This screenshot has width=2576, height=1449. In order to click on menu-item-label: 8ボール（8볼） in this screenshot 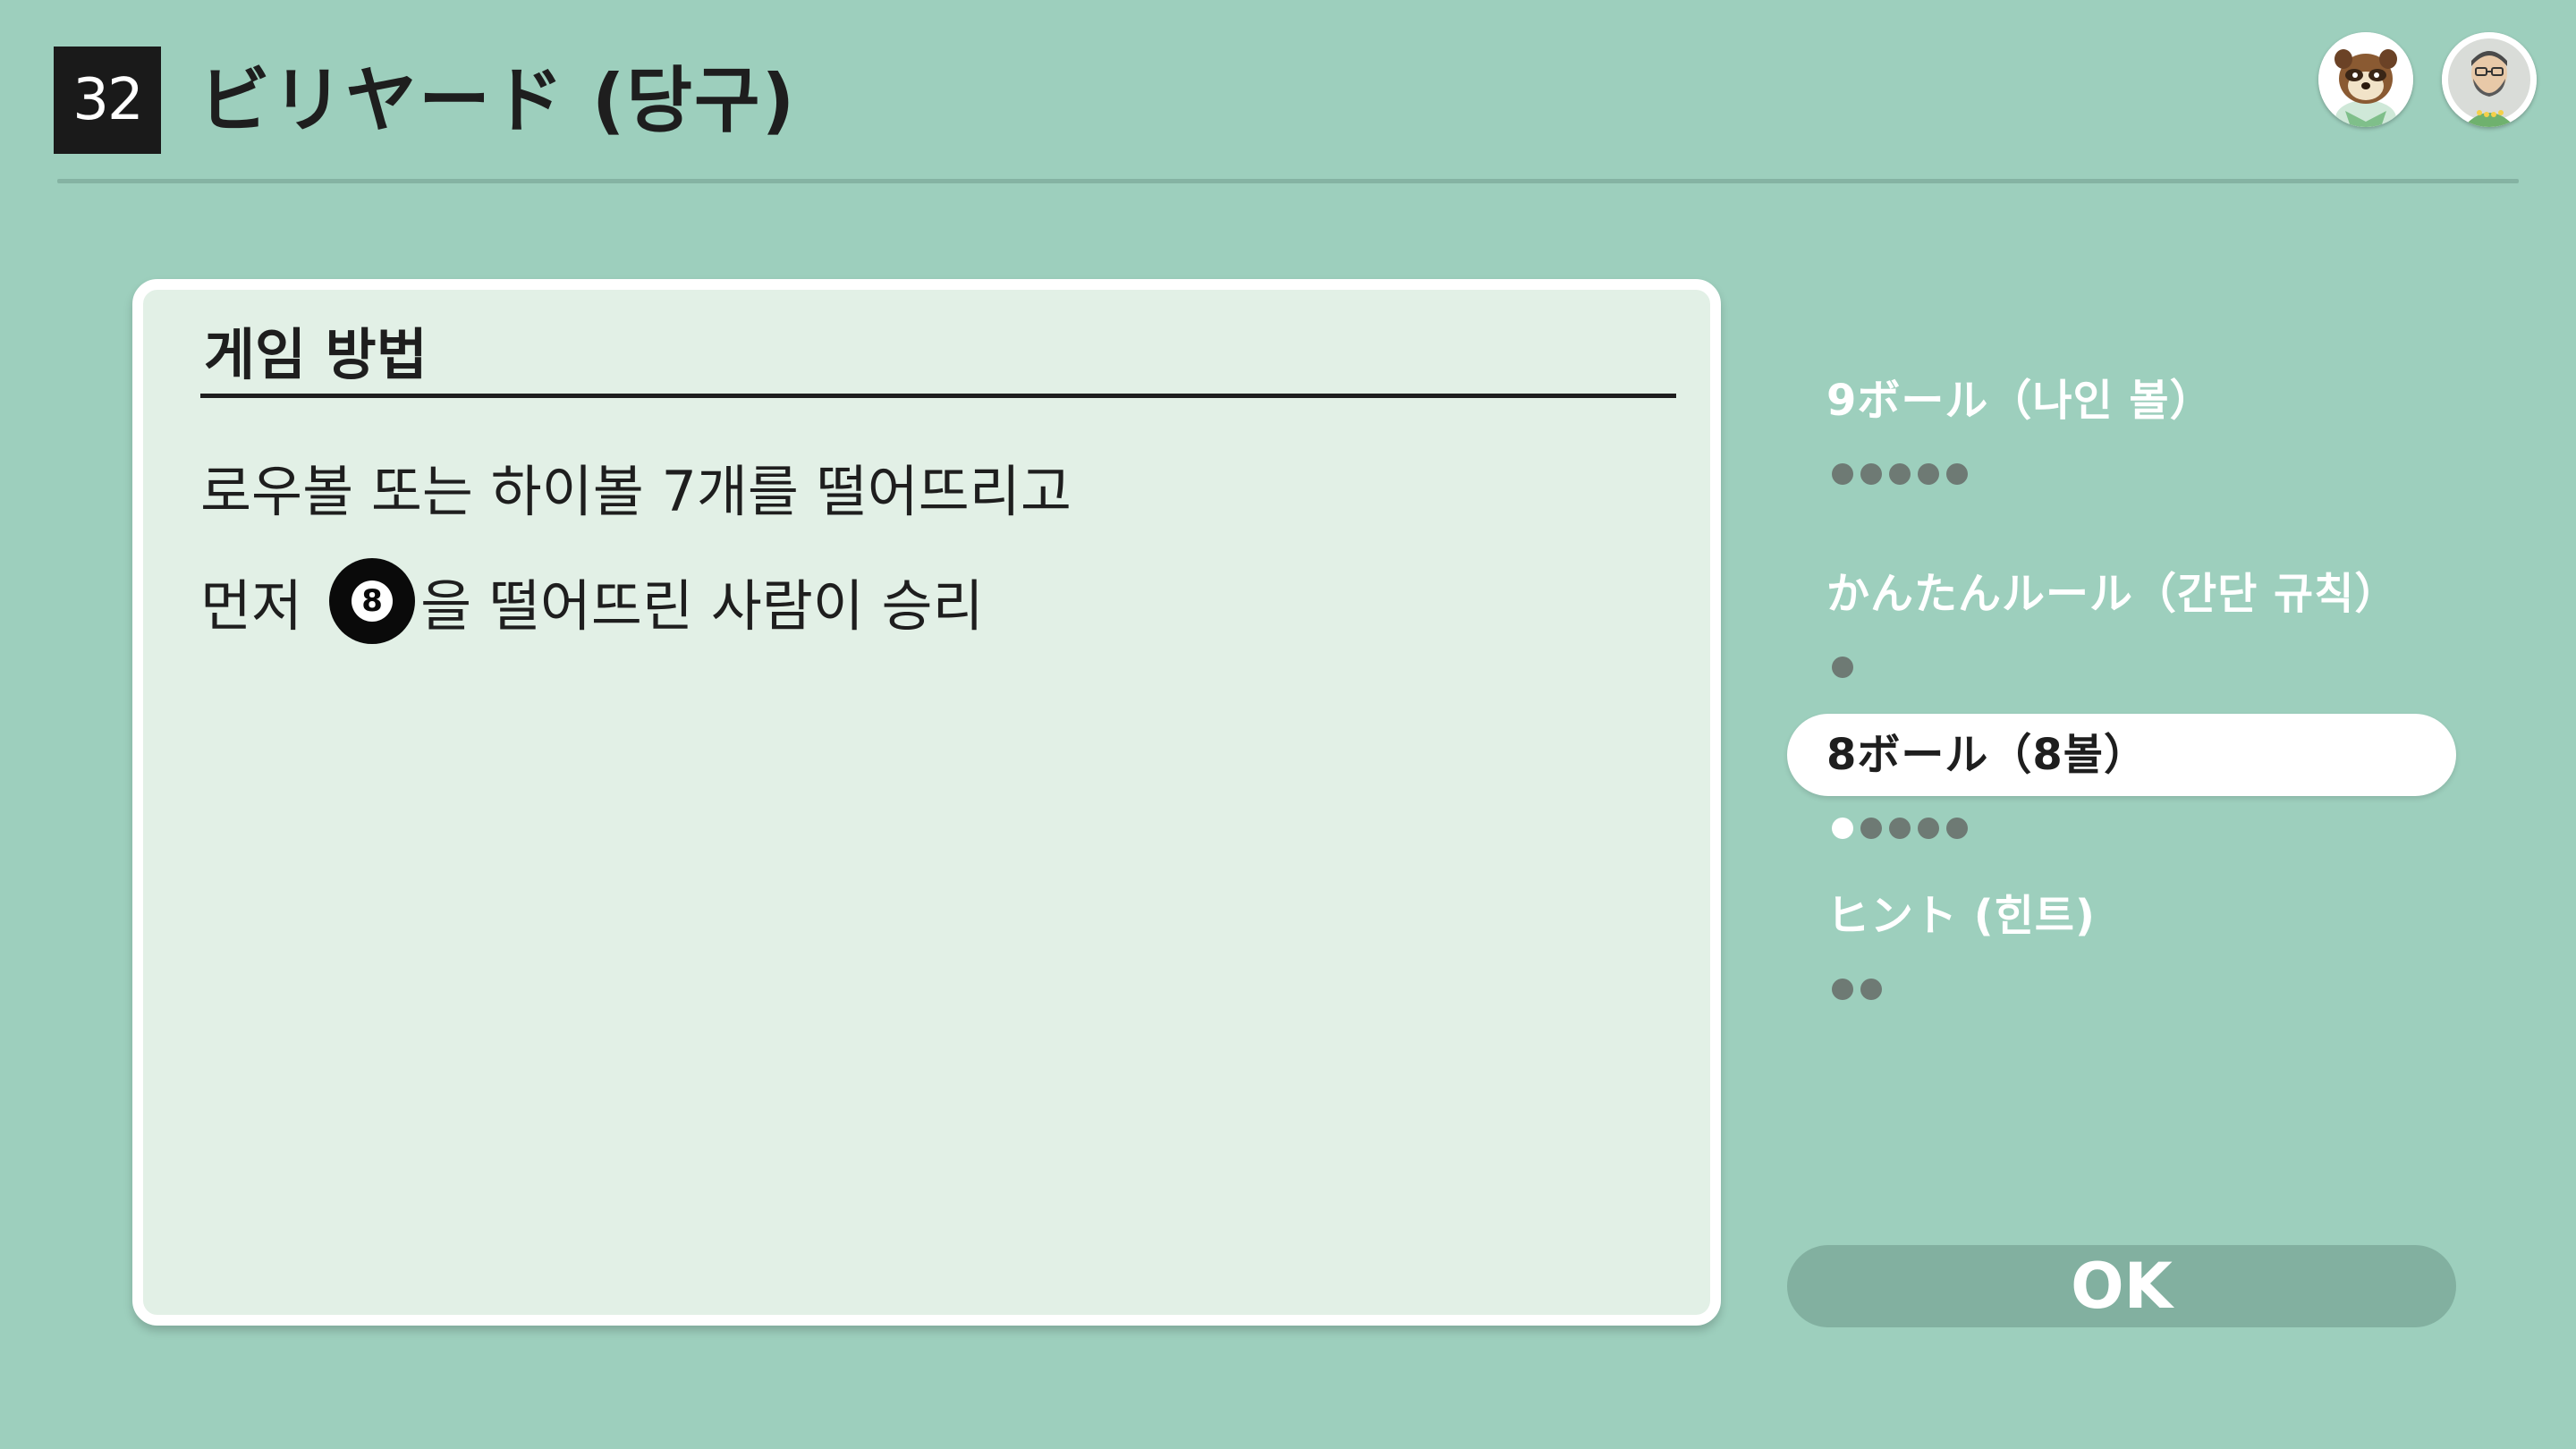, I will do `click(1987, 755)`.